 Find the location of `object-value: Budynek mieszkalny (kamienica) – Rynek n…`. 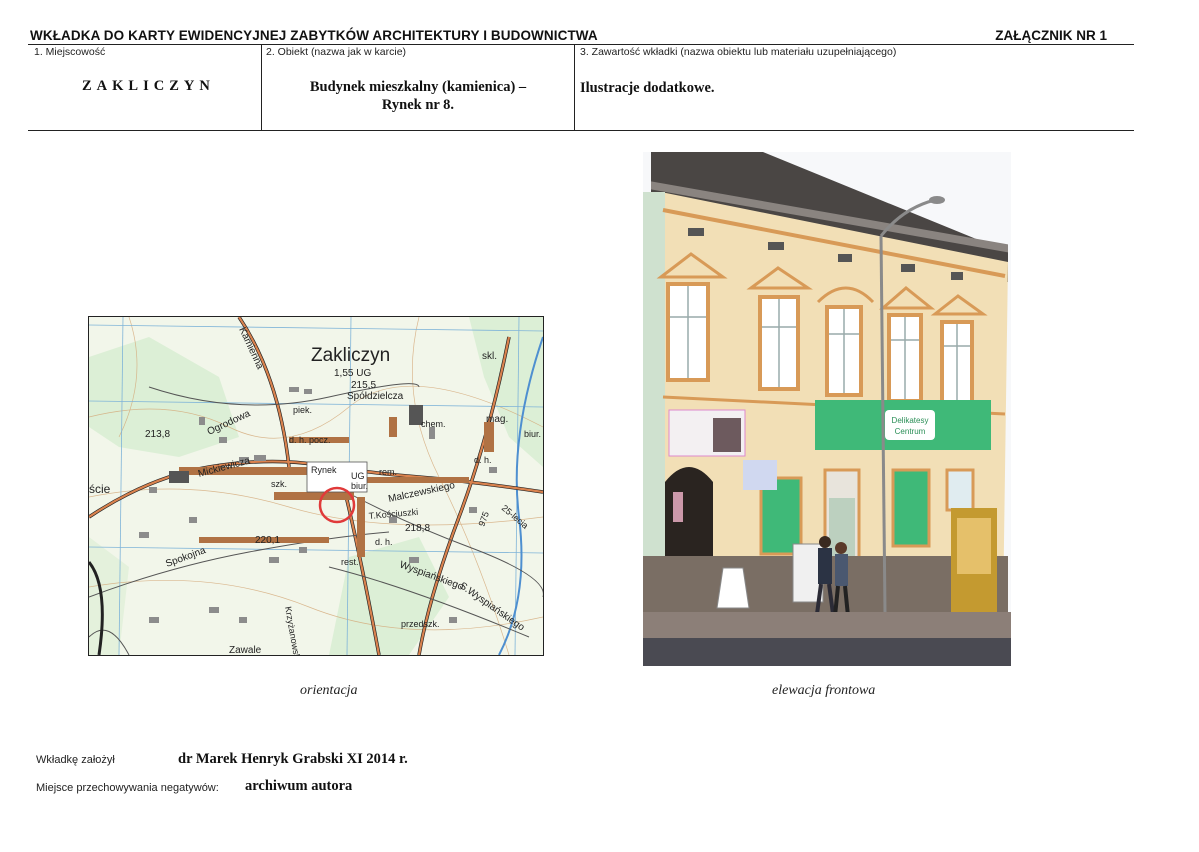

object-value: Budynek mieszkalny (kamienica) – Rynek n… is located at coordinates (418, 96).